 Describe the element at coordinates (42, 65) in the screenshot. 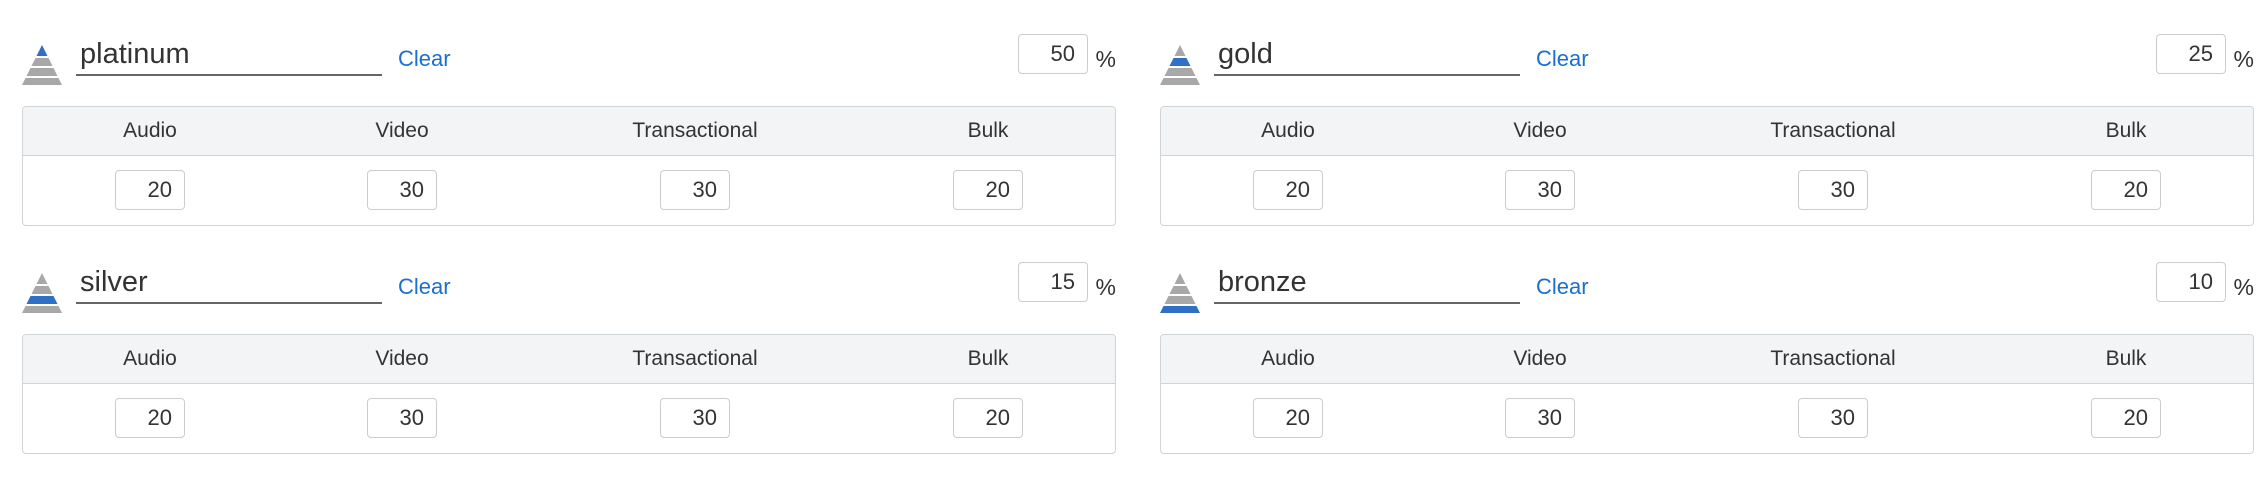

I see `pyramid-top-icon` at that location.